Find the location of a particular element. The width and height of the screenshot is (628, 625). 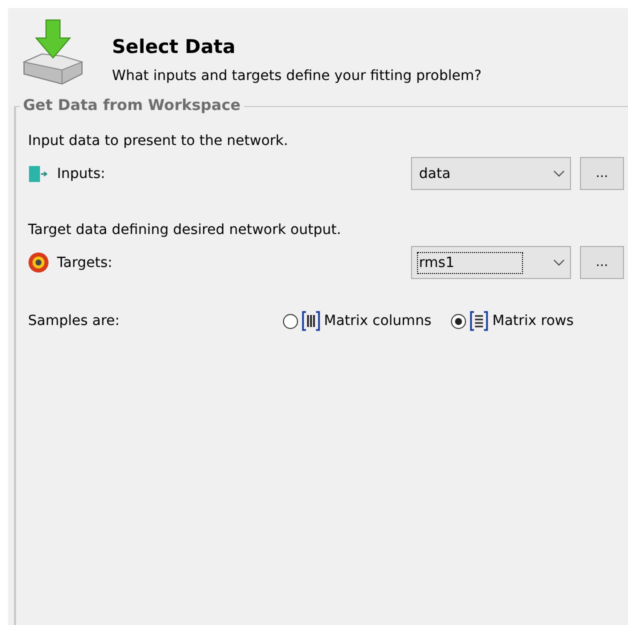

variable-dropdown: rms1 is located at coordinates (491, 262).